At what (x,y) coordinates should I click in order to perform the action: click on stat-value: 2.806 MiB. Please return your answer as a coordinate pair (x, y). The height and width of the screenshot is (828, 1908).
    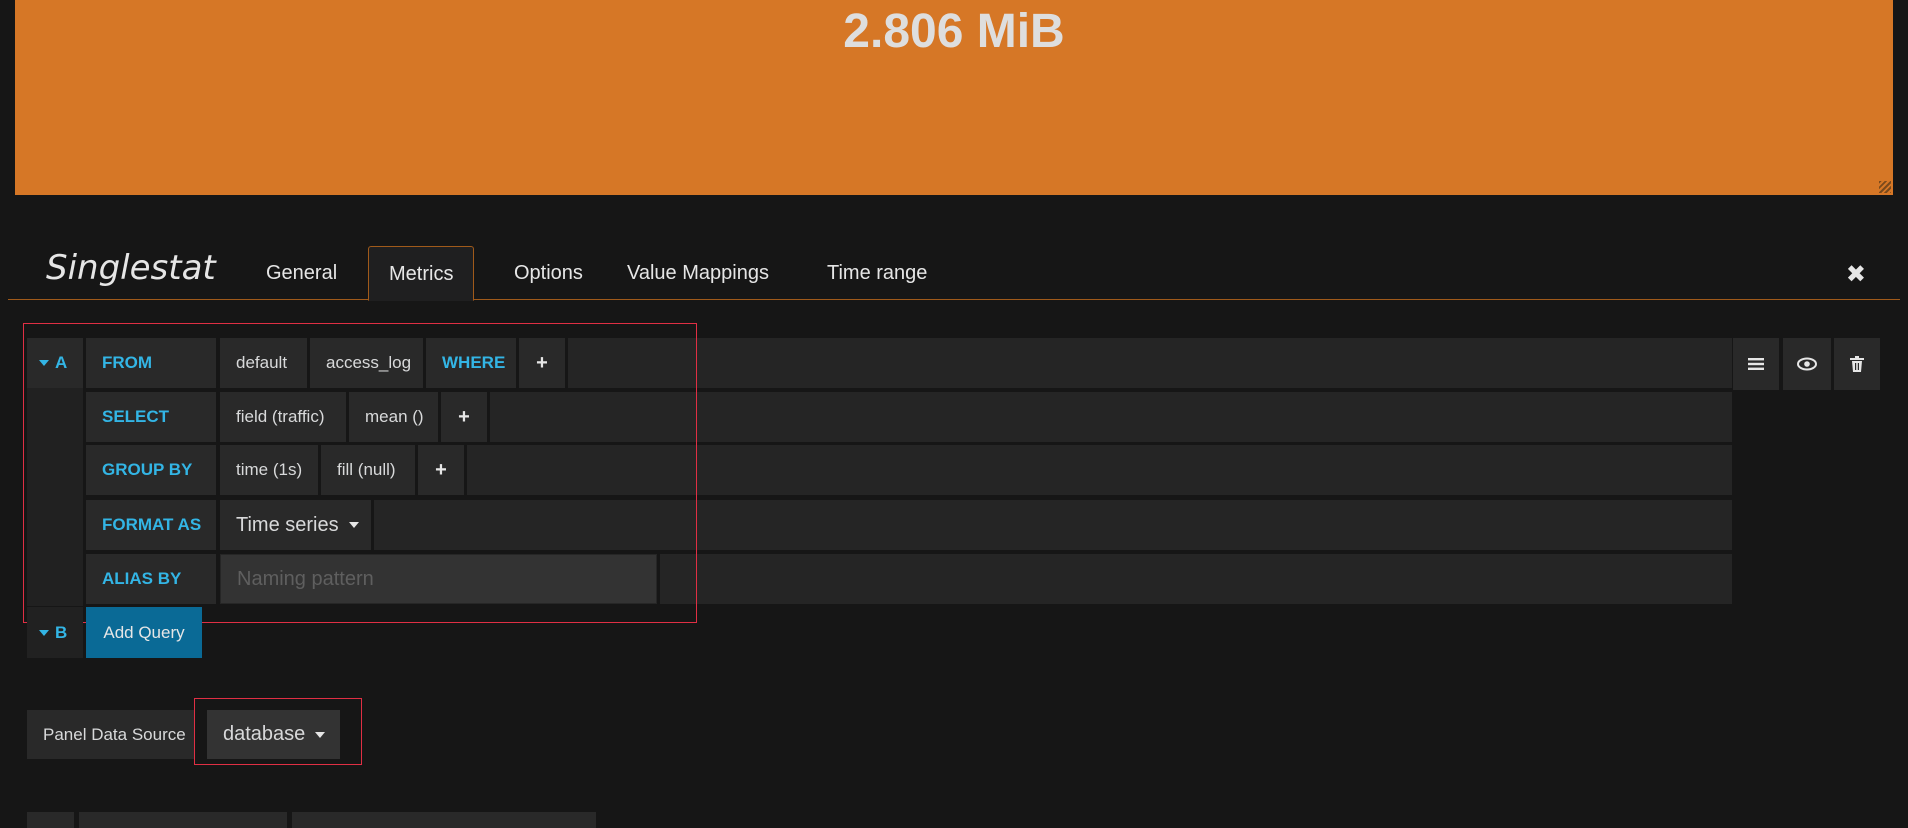
    Looking at the image, I should click on (954, 31).